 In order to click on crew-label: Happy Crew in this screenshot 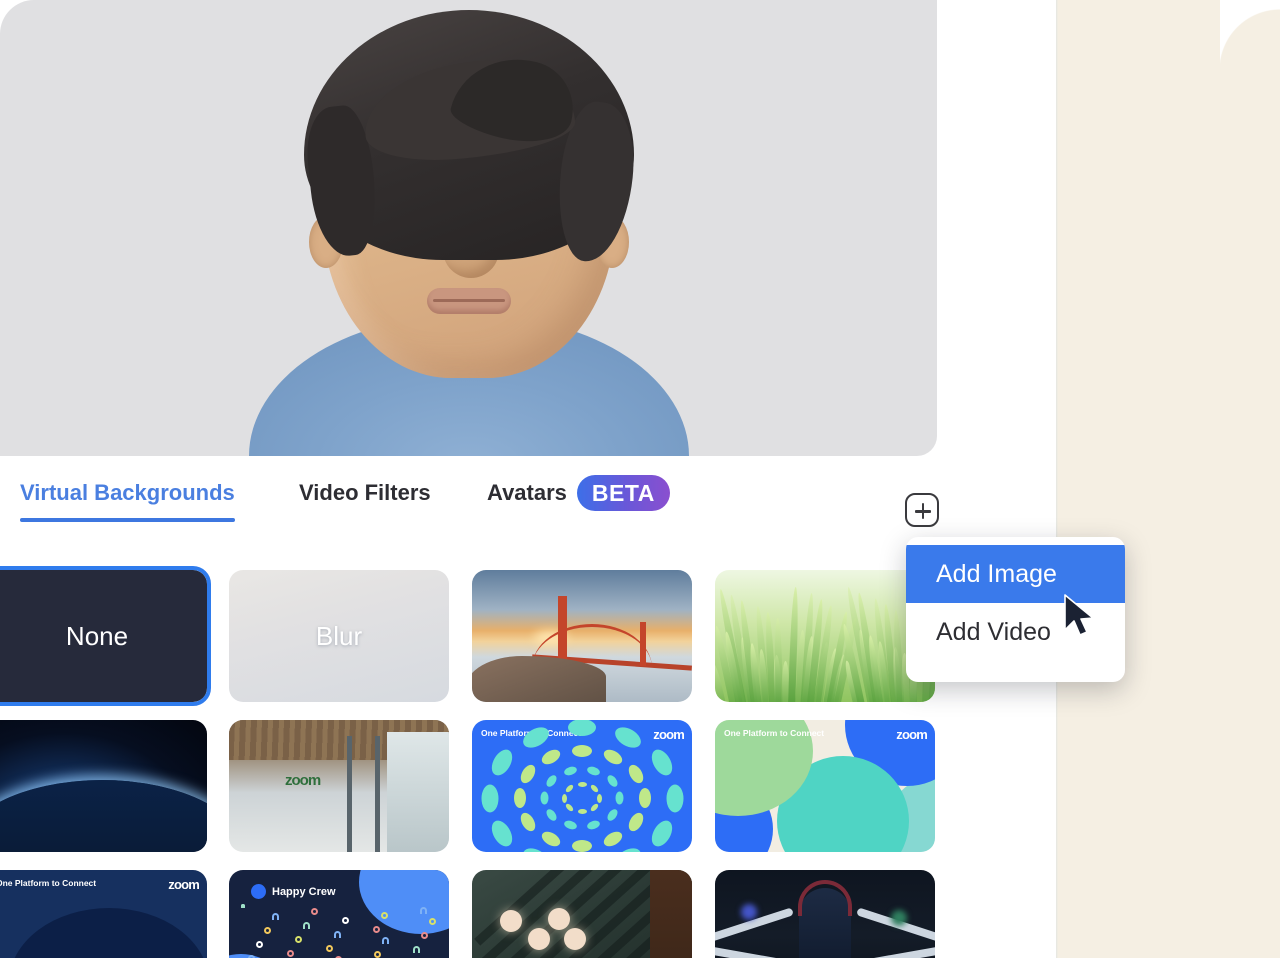, I will do `click(293, 891)`.